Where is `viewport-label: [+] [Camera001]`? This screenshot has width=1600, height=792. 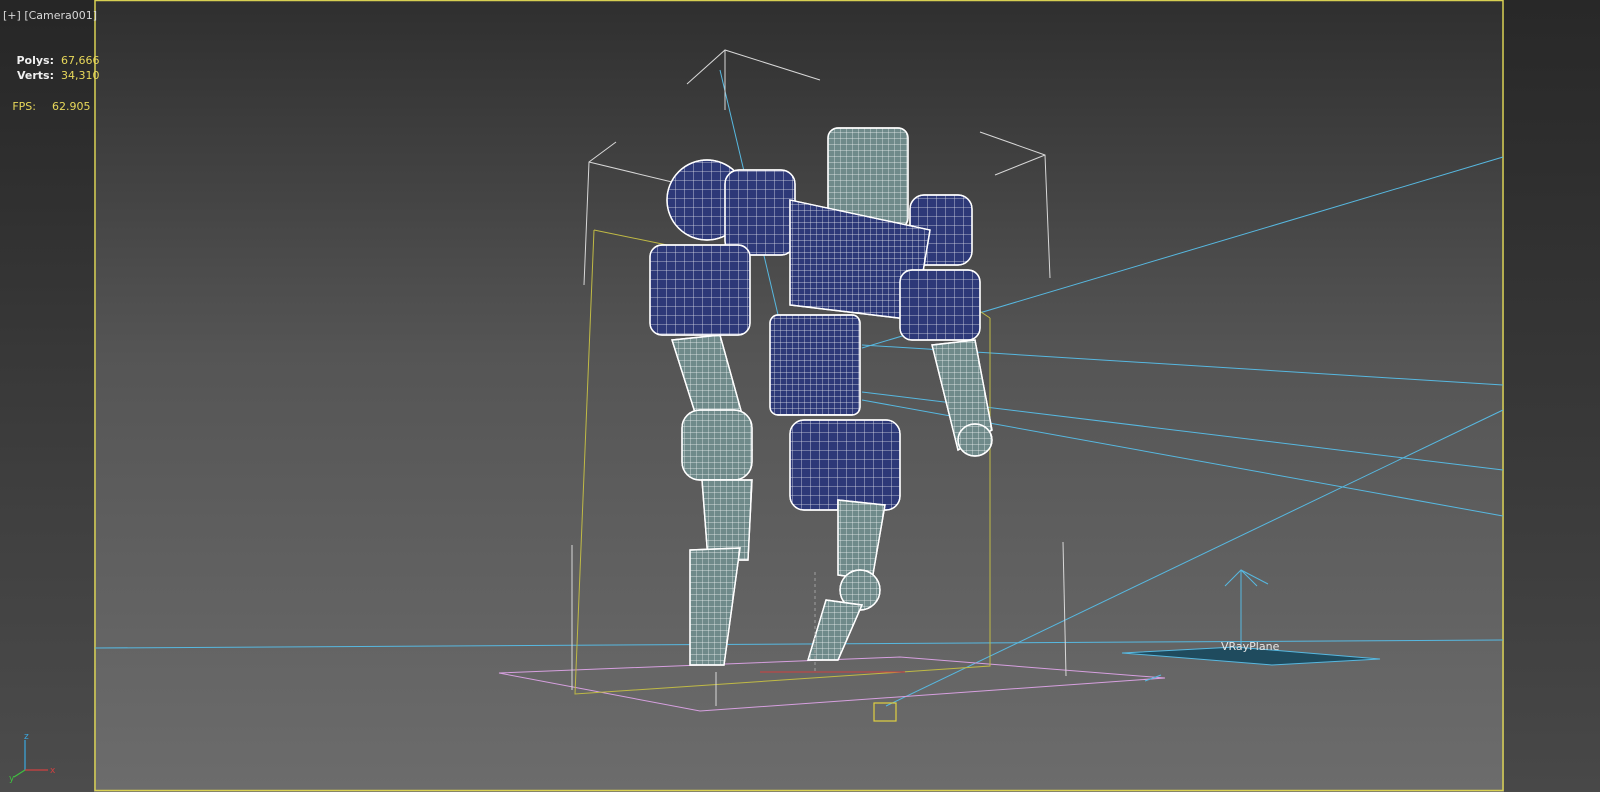
viewport-label: [+] [Camera001] is located at coordinates (50, 15).